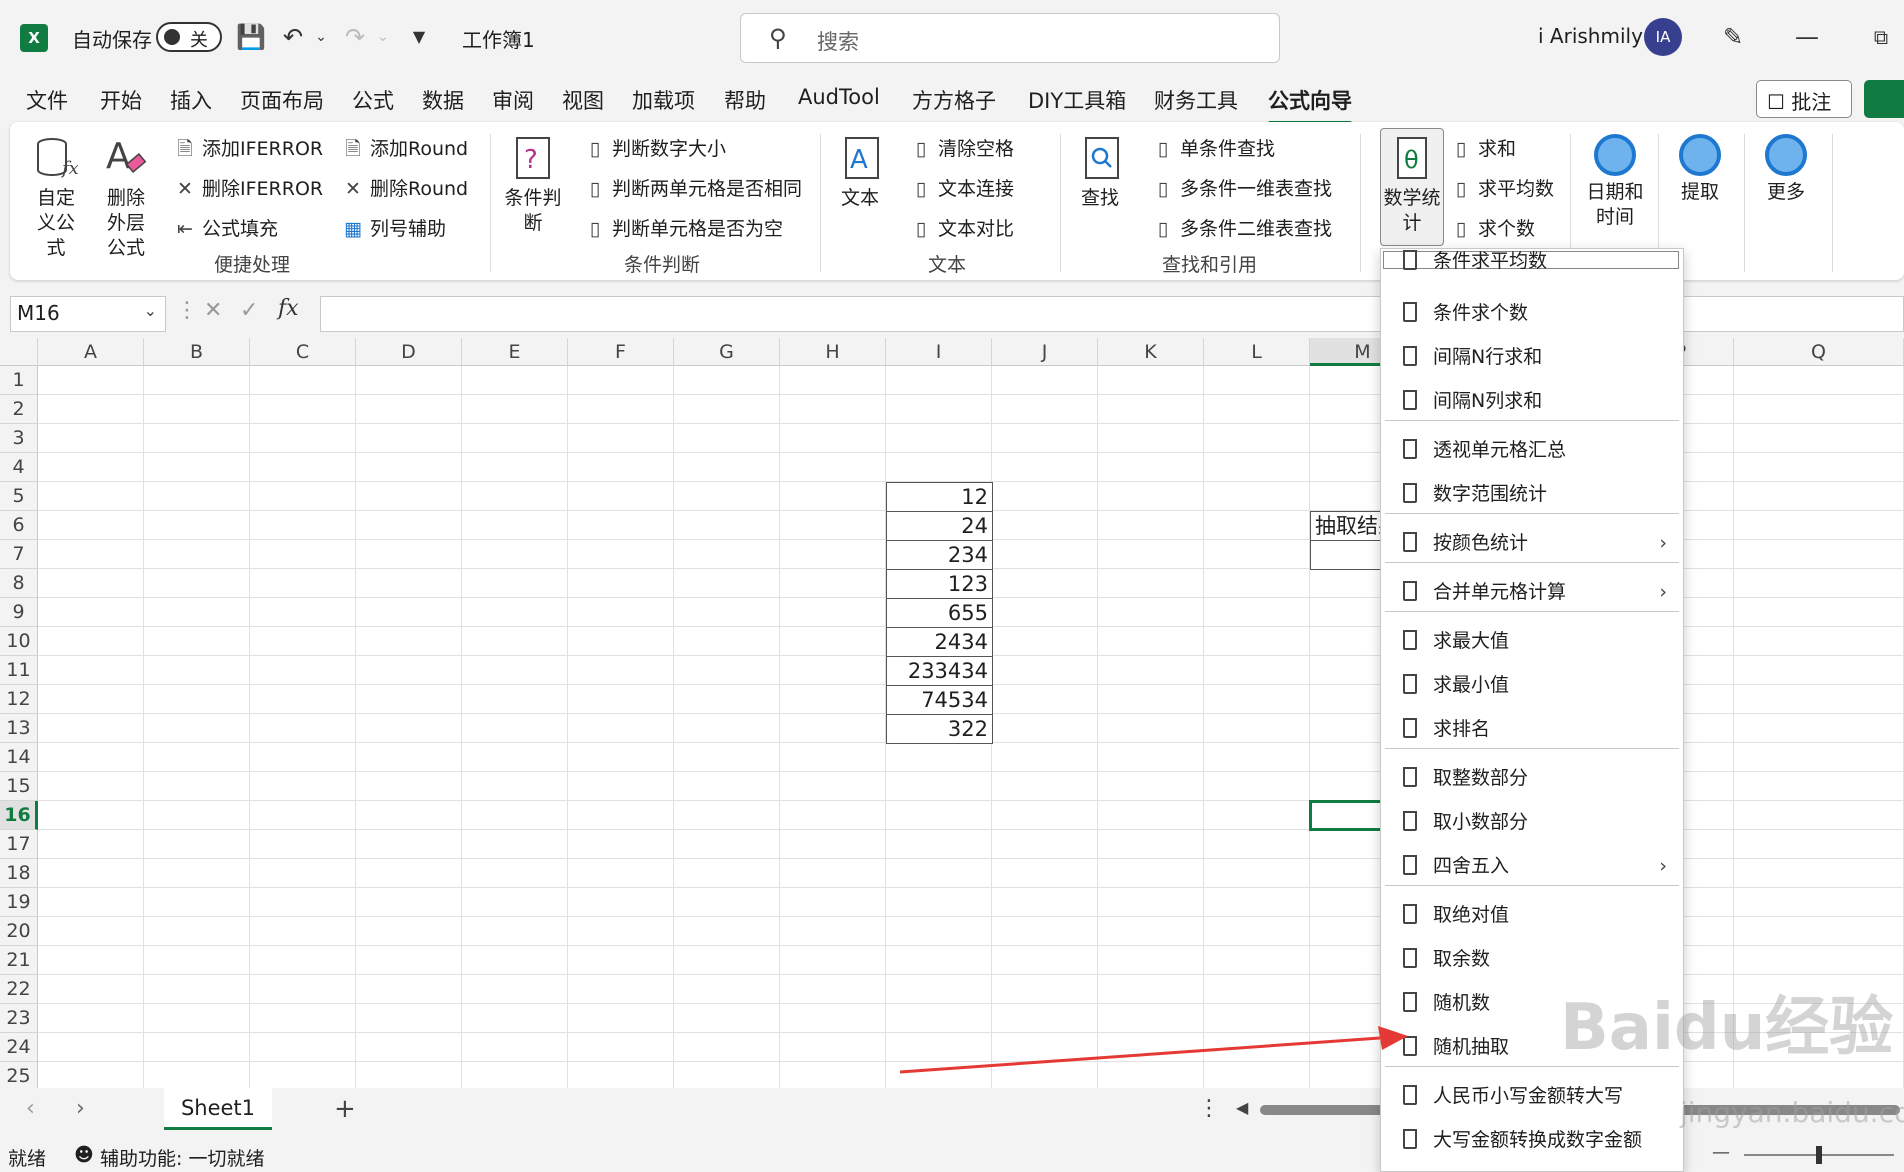 This screenshot has height=1172, width=1904. I want to click on menu-item-8: 求最小值, so click(1532, 685).